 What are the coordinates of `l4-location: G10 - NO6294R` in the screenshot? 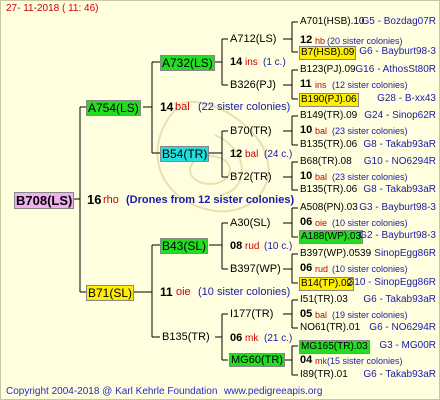 It's located at (399, 161).